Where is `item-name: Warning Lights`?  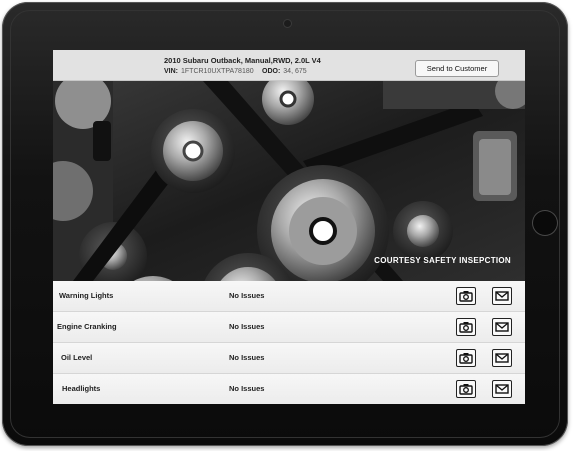
item-name: Warning Lights is located at coordinates (86, 295).